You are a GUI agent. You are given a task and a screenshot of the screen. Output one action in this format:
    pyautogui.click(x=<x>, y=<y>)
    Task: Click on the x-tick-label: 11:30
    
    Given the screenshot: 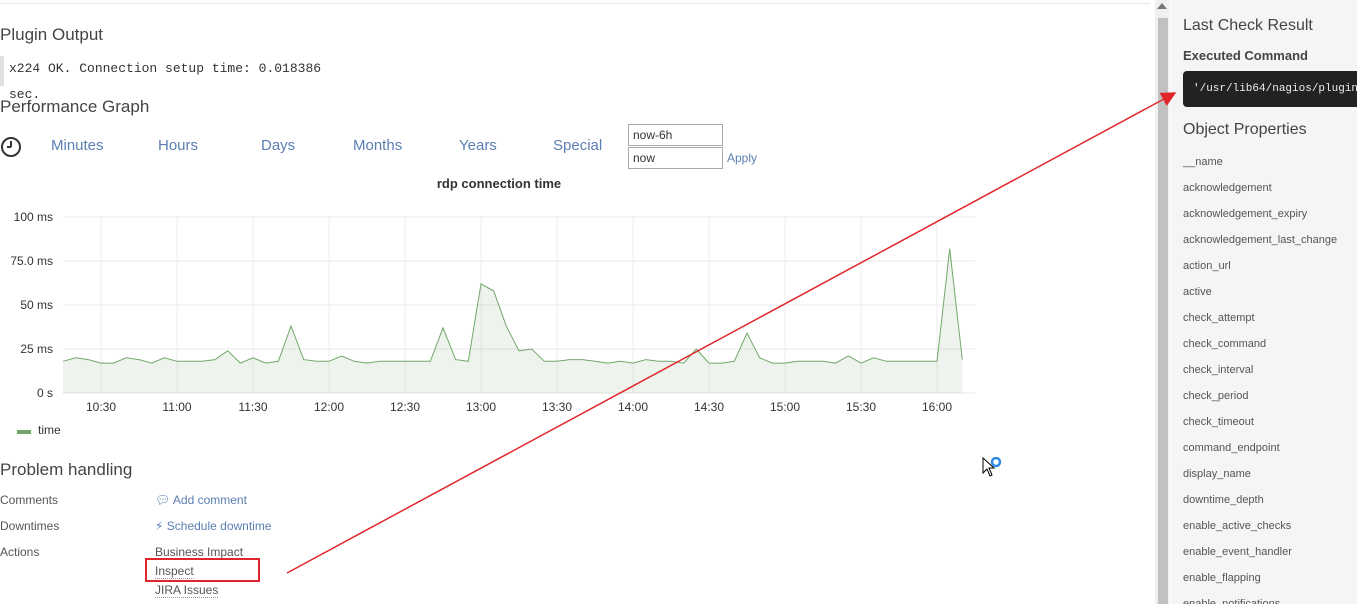 What is the action you would take?
    pyautogui.click(x=252, y=407)
    